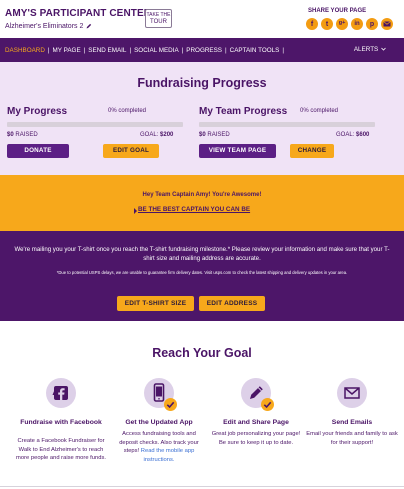 This screenshot has height=489, width=404. What do you see at coordinates (158, 22) in the screenshot?
I see `tour-line-2: TOUR` at bounding box center [158, 22].